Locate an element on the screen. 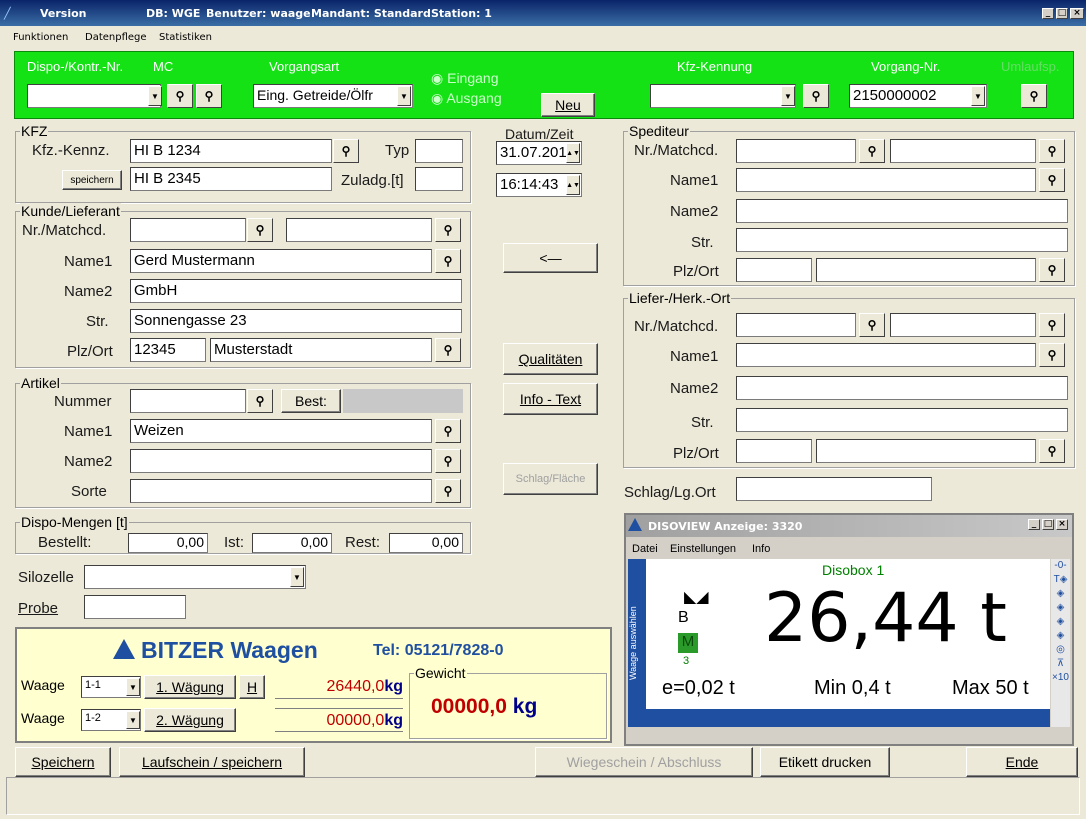  ausgang-radio: ◉ Ausgang is located at coordinates (466, 98).